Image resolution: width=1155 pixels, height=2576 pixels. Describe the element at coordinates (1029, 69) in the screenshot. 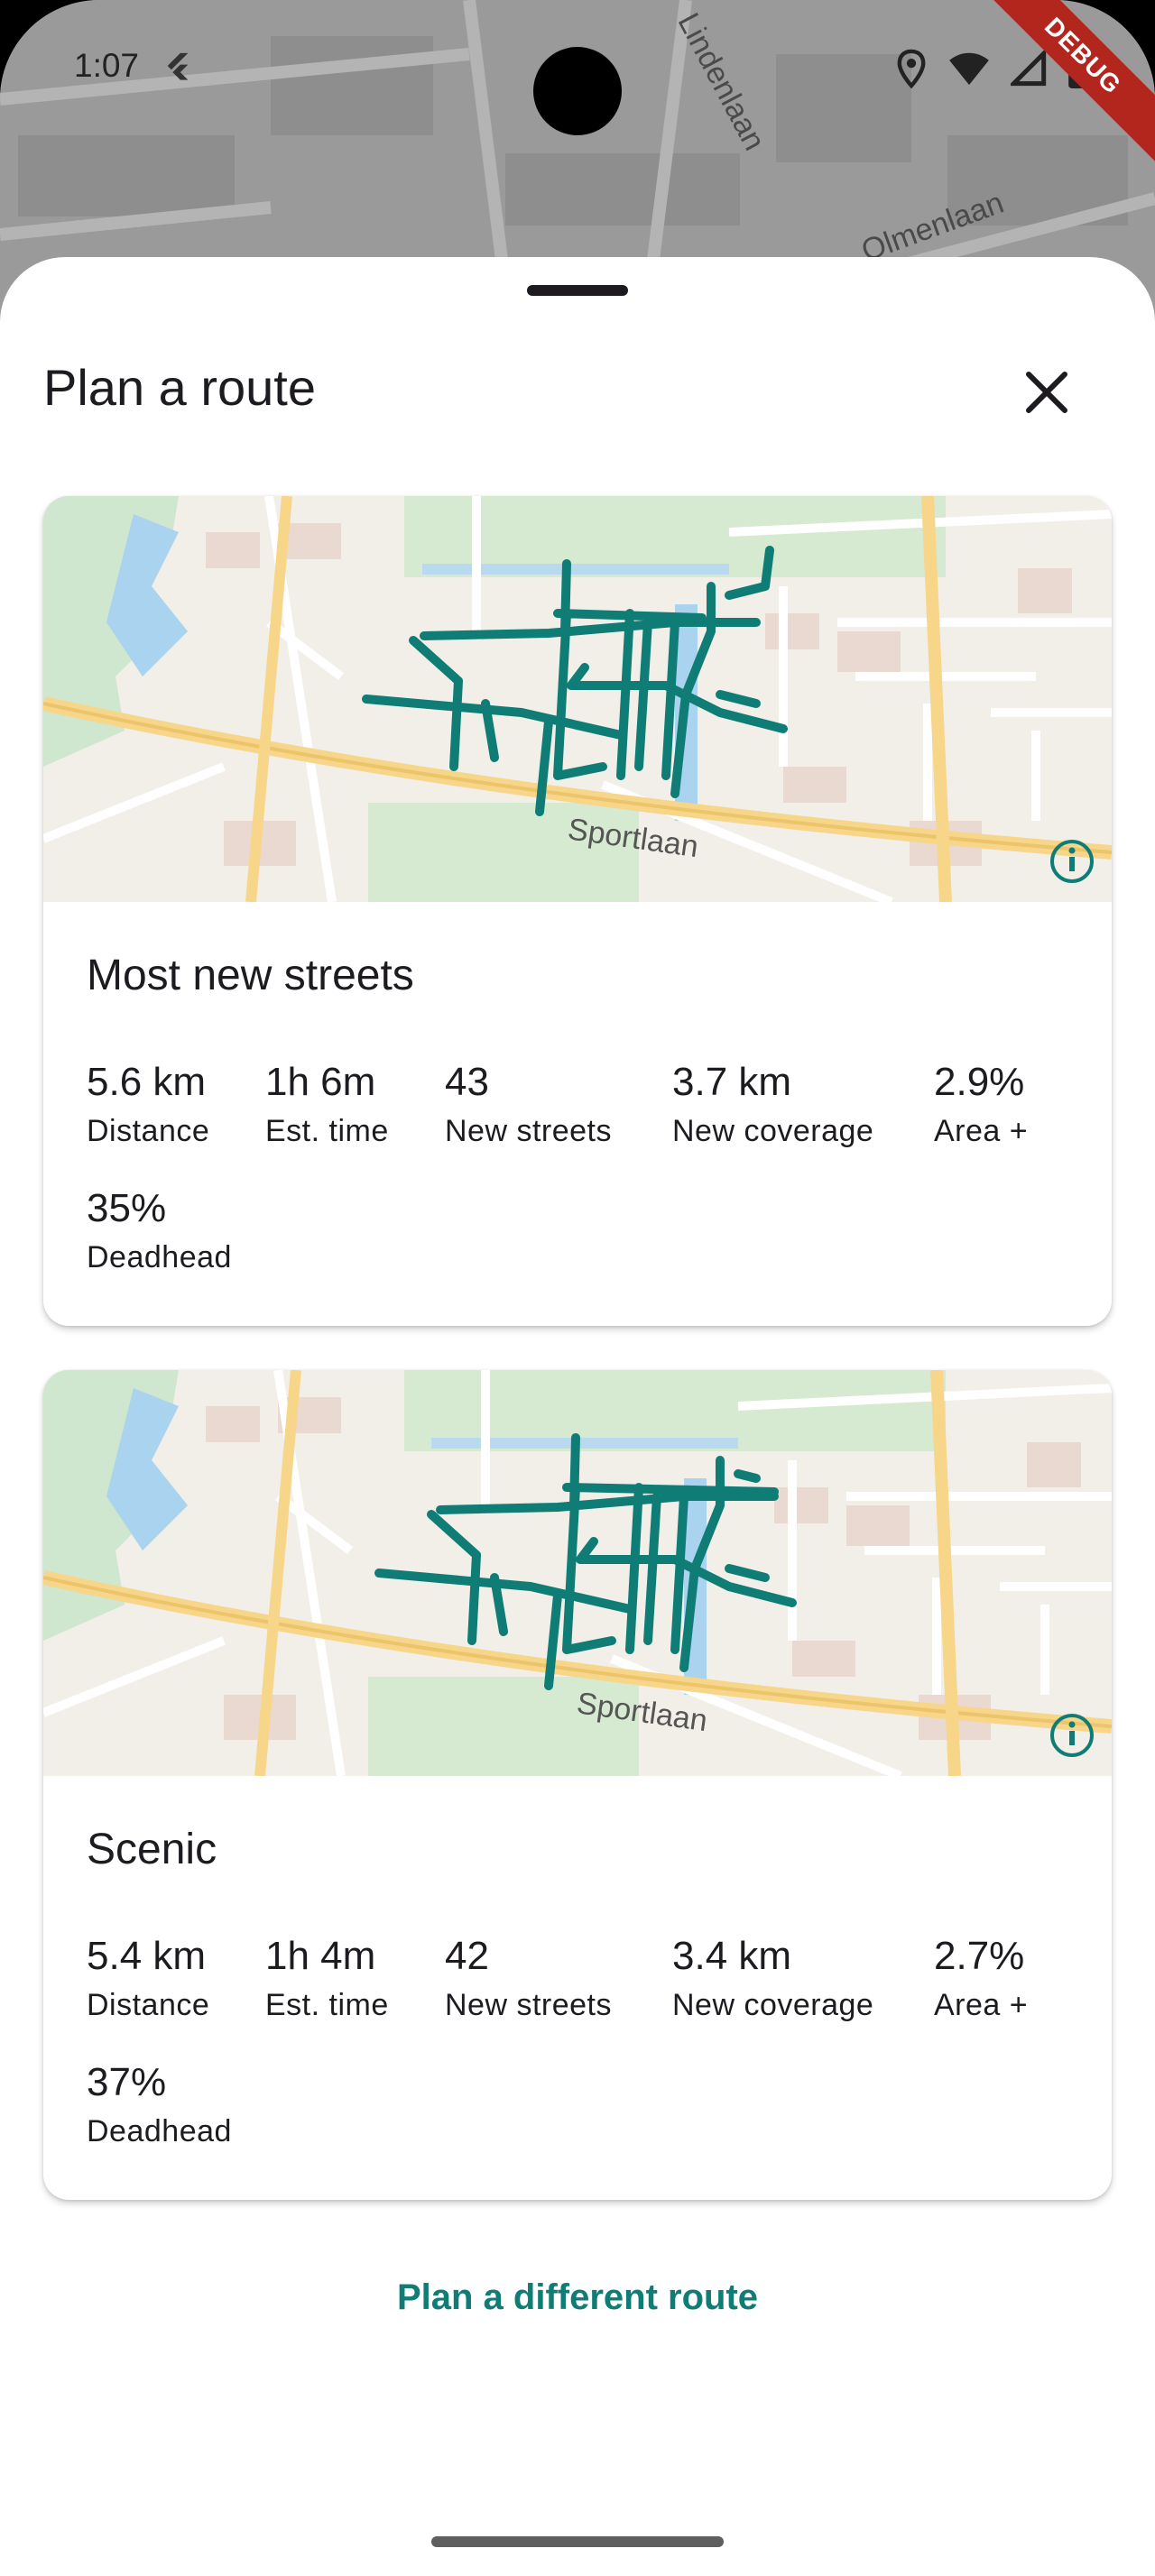

I see `signal-icon` at that location.